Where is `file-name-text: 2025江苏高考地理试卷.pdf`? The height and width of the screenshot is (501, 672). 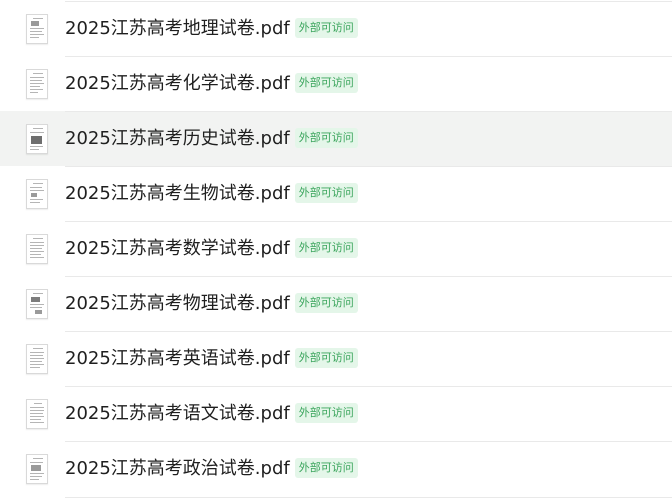
file-name-text: 2025江苏高考地理试卷.pdf is located at coordinates (177, 28).